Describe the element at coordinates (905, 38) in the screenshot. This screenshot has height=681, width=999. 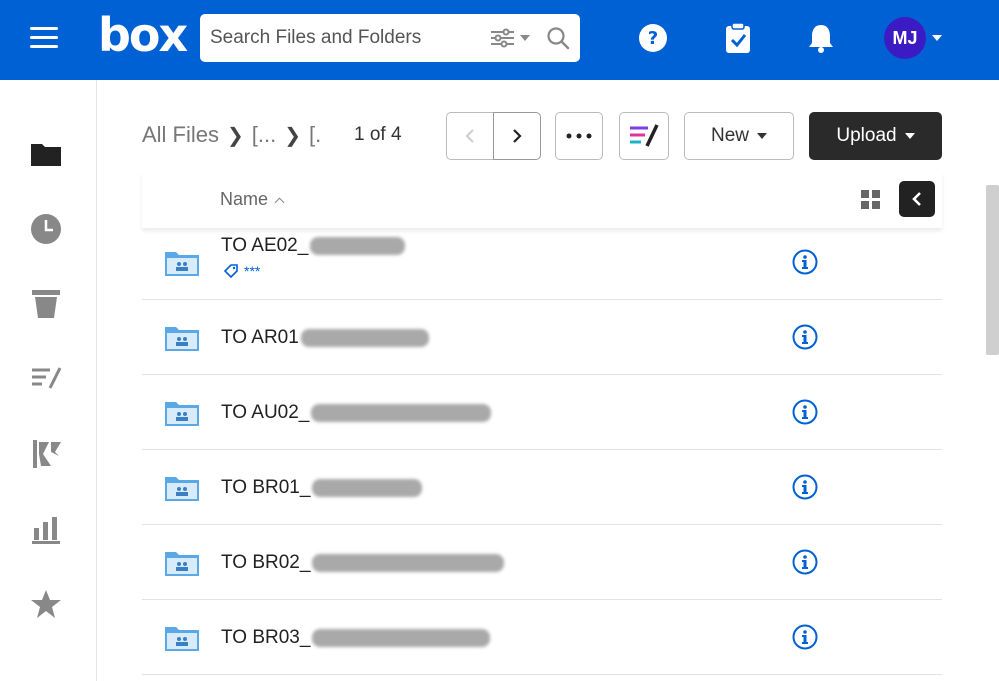
I see `avatar: MJ` at that location.